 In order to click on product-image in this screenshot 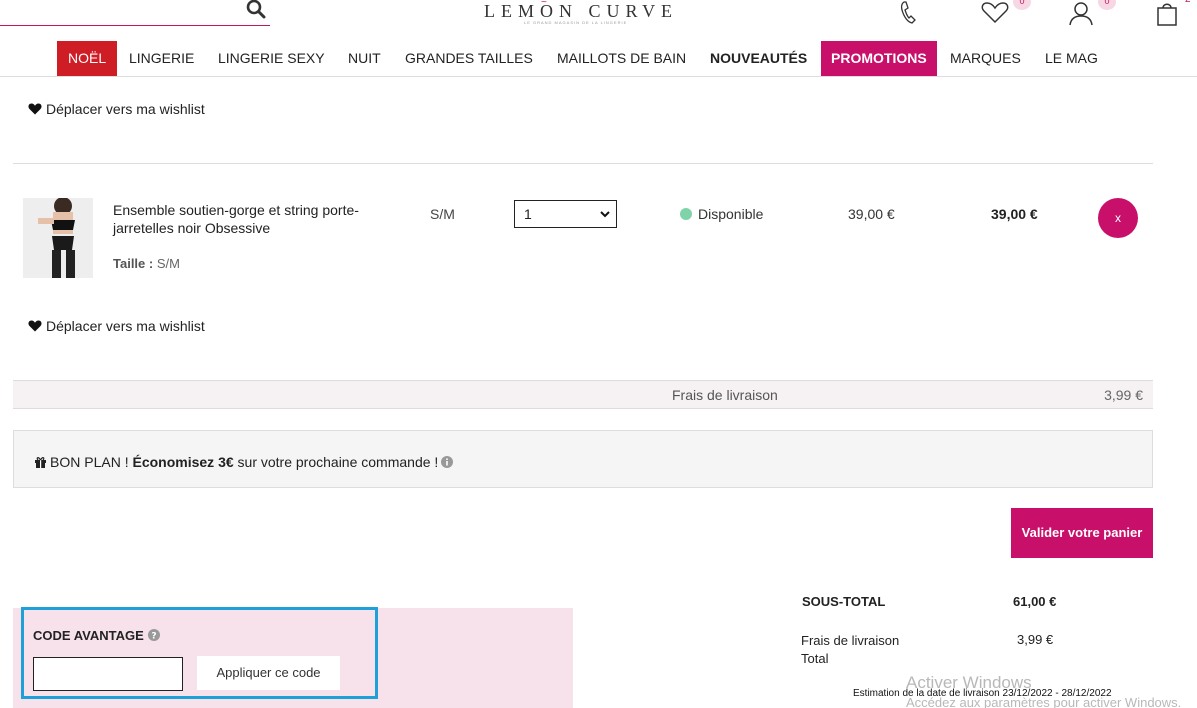, I will do `click(58, 238)`.